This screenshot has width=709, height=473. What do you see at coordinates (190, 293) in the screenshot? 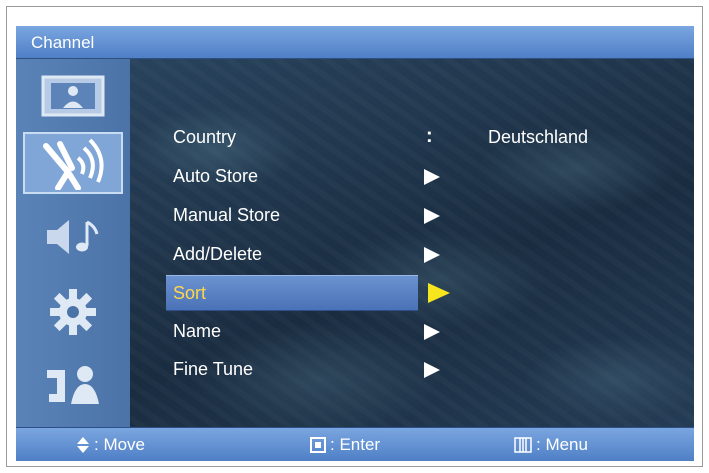
I see `menu-item-label: Sort` at bounding box center [190, 293].